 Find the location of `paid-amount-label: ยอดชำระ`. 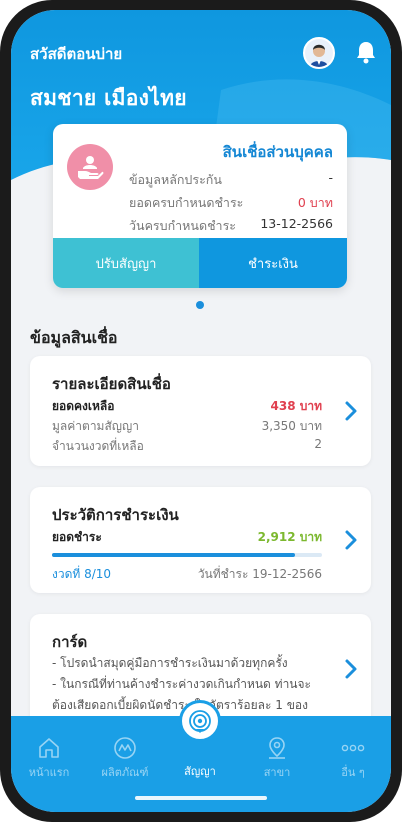

paid-amount-label: ยอดชำระ is located at coordinates (77, 537).